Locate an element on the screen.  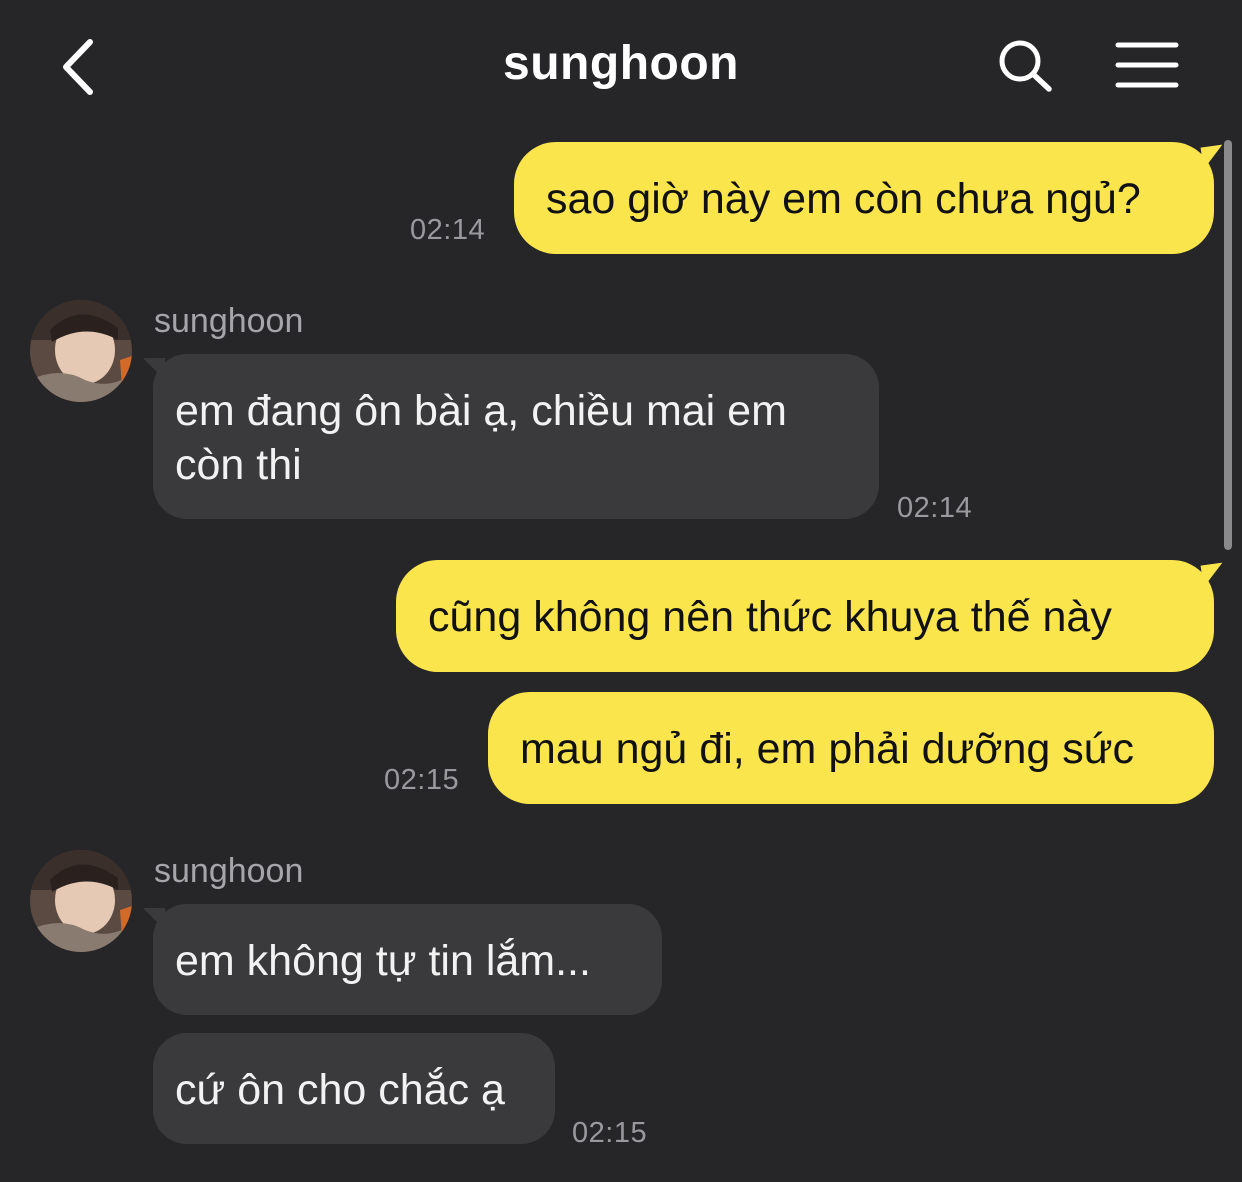
their-message-bubble: cứ ôn cho chắc ạ is located at coordinates (354, 1088).